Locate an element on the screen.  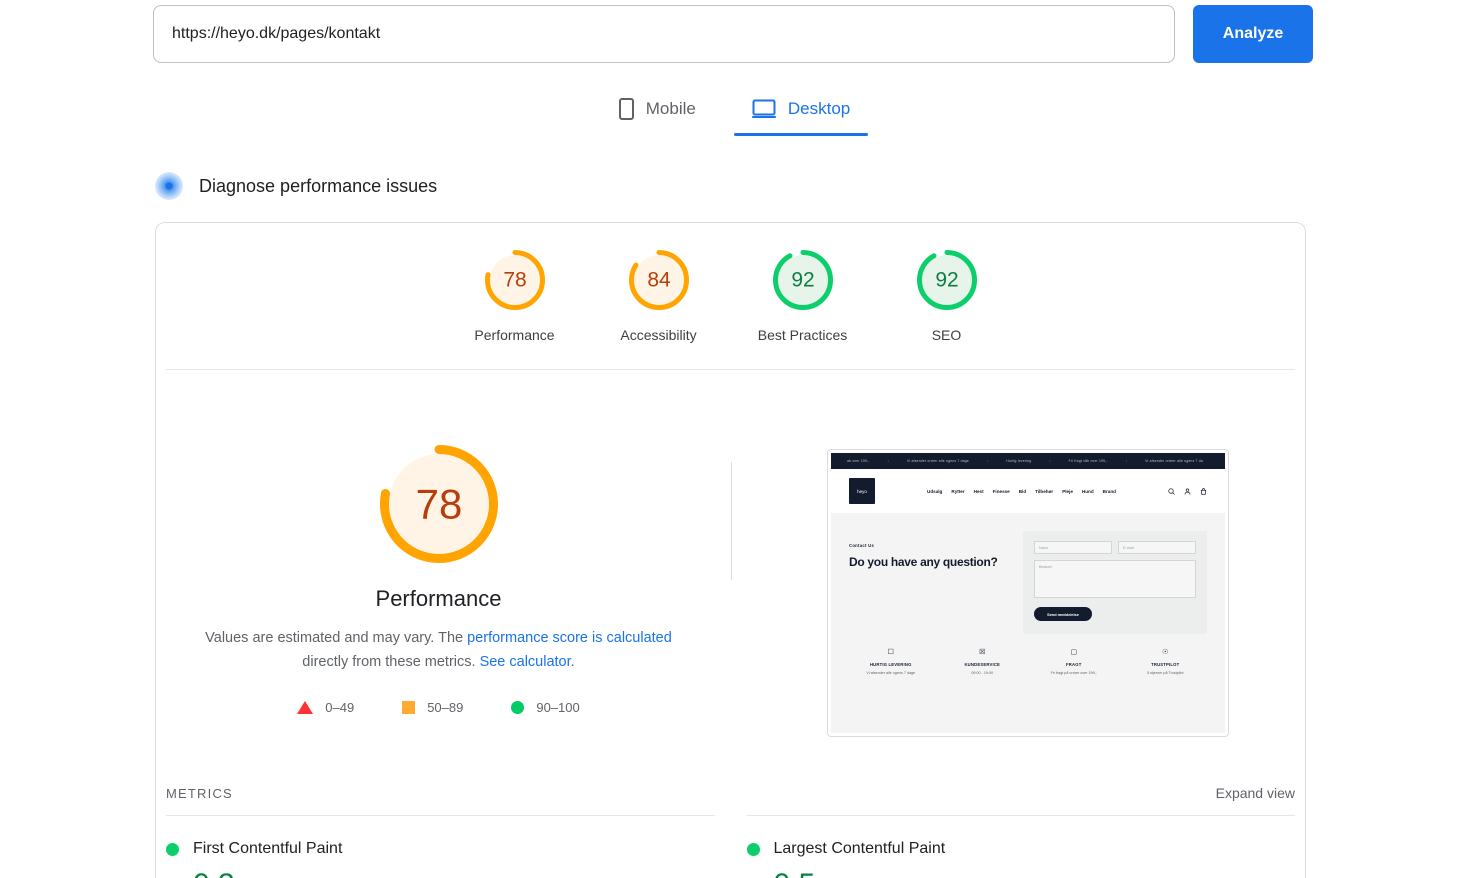
score-label: Performance is located at coordinates (514, 335).